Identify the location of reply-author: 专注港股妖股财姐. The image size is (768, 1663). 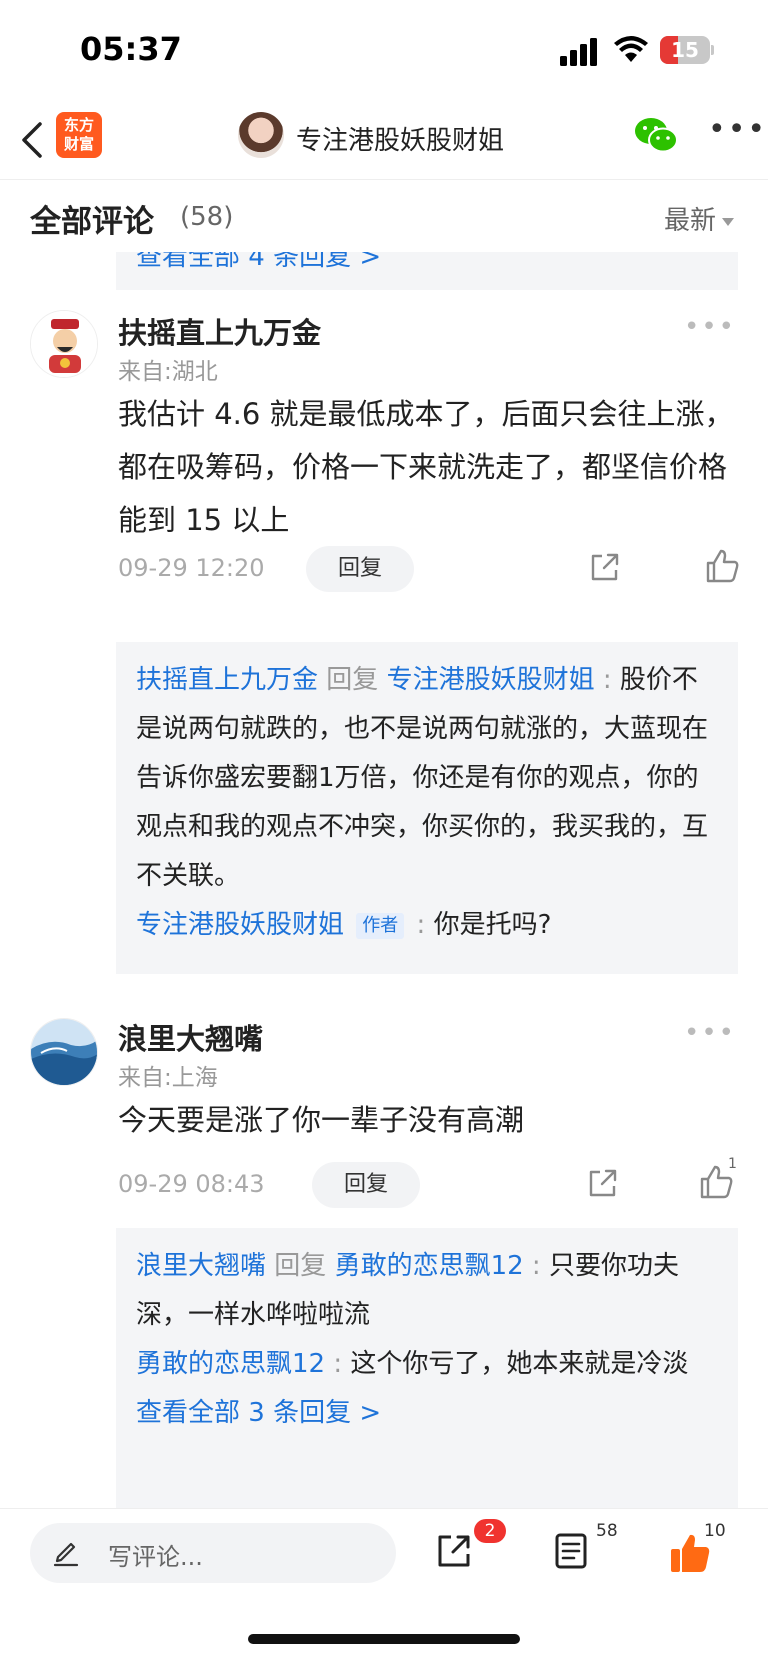
(240, 925).